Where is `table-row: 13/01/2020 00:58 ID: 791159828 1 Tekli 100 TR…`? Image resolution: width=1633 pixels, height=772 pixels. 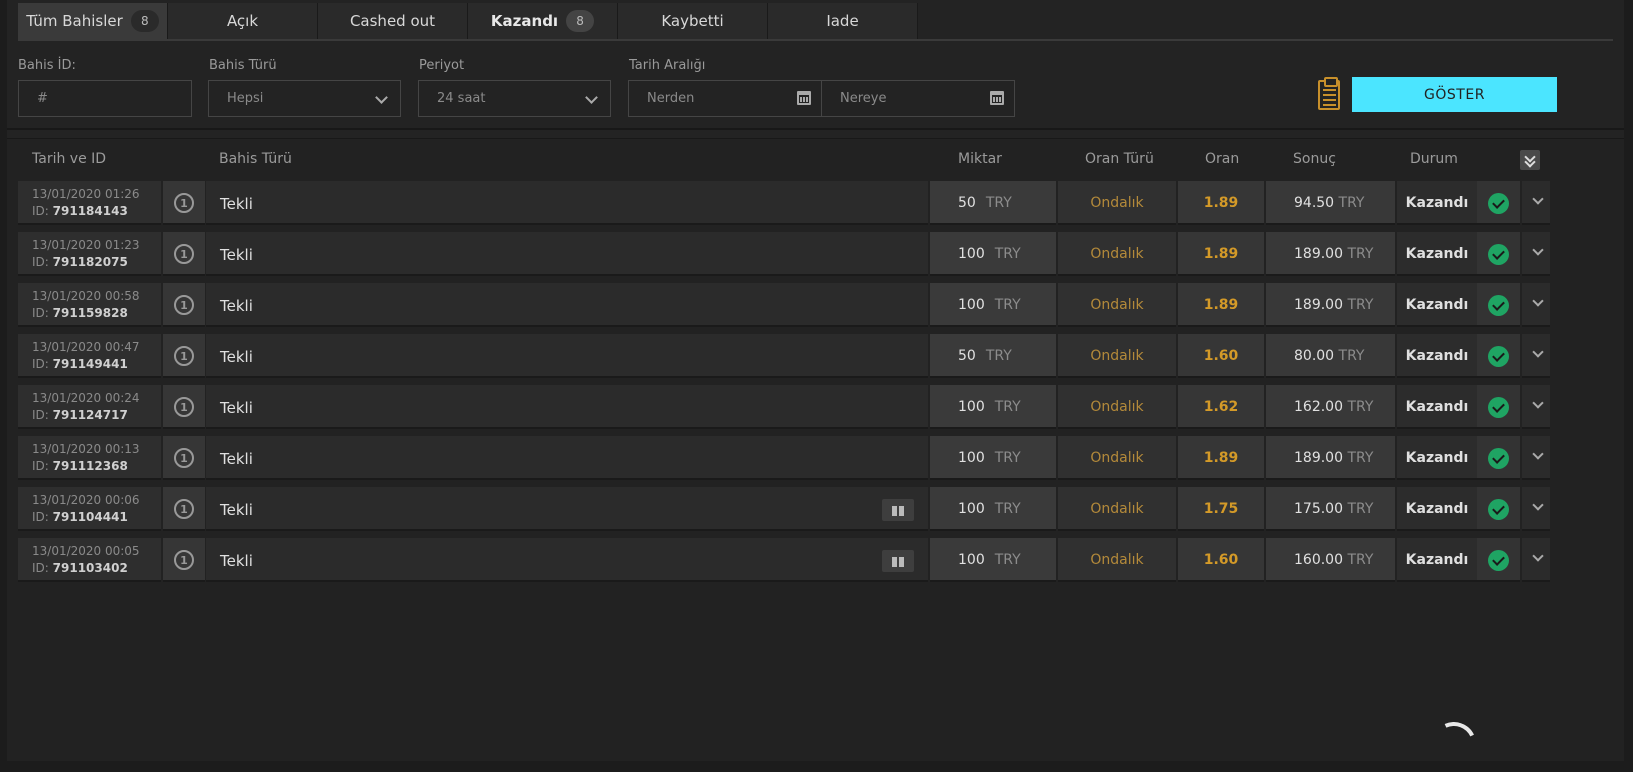 table-row: 13/01/2020 00:58 ID: 791159828 1 Tekli 100 TR… is located at coordinates (814, 306).